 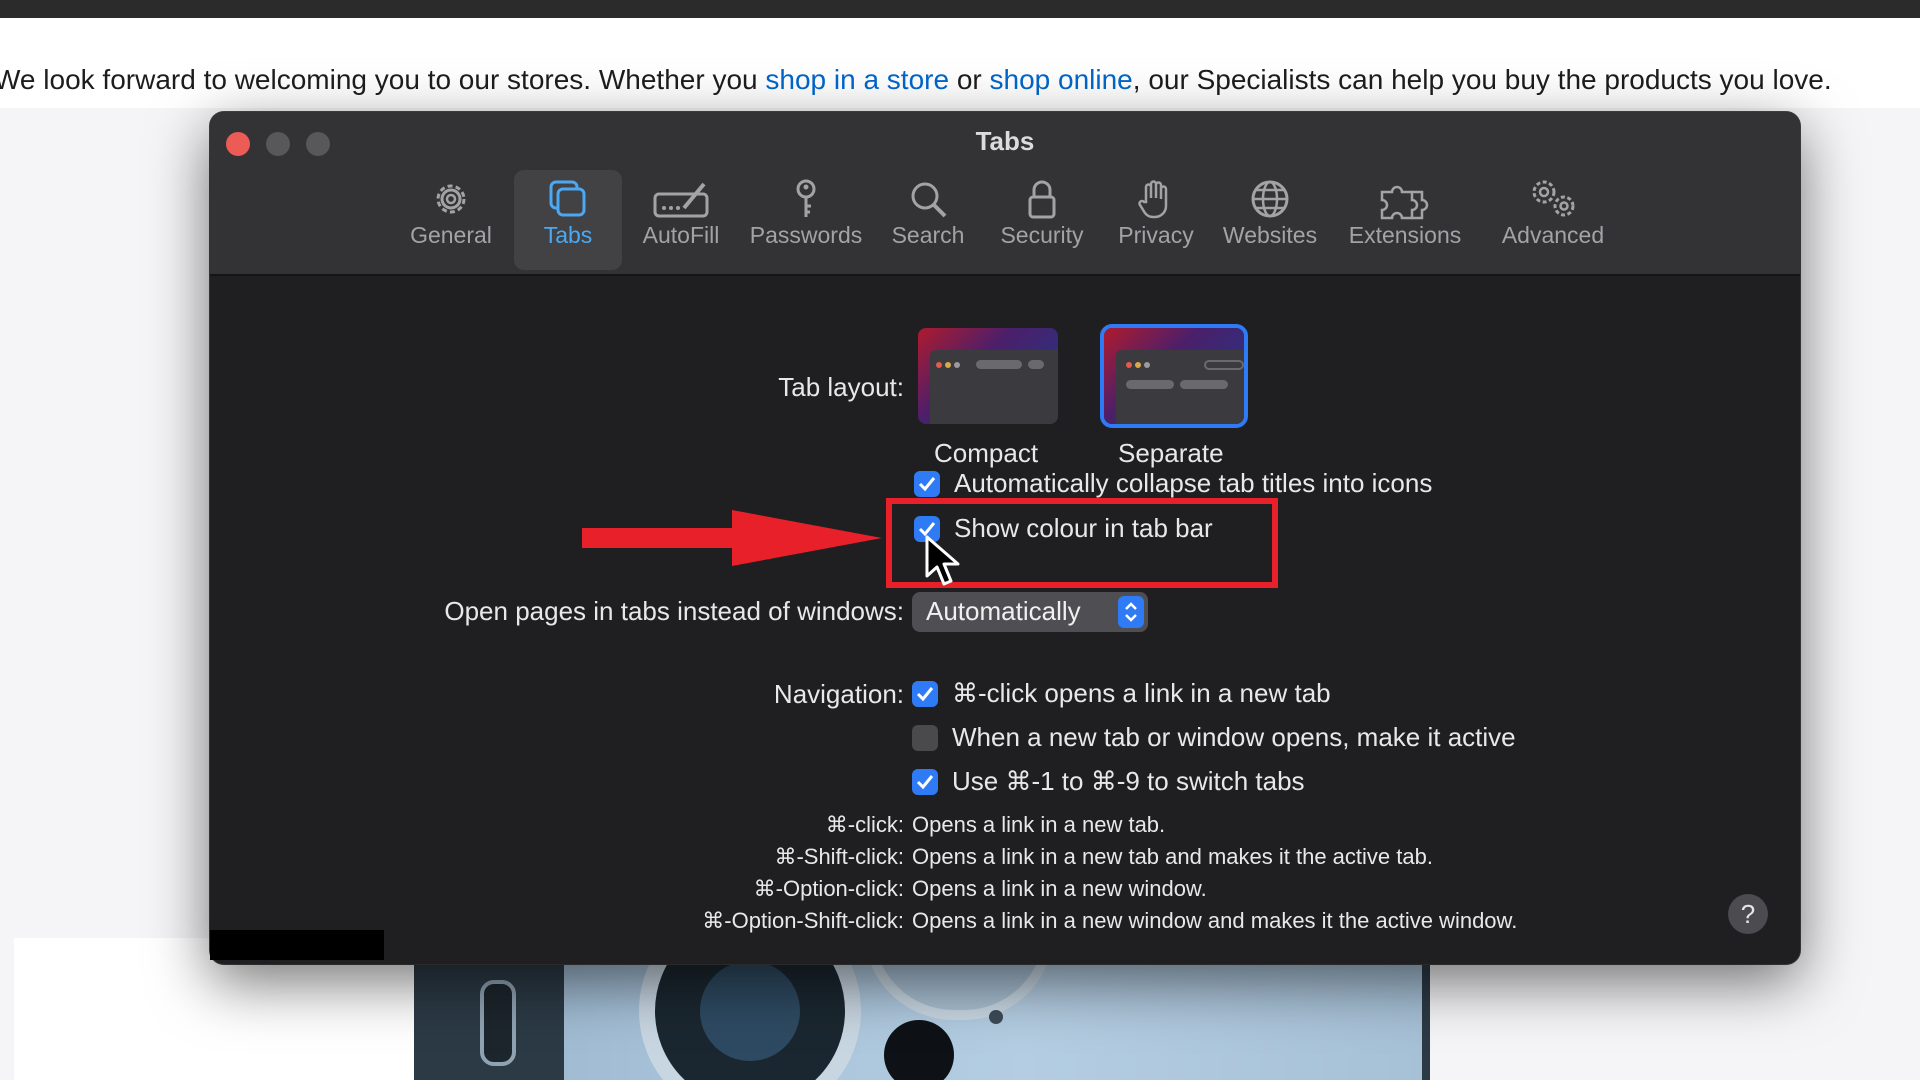 I want to click on collapse-titles-checkbox, so click(x=927, y=484).